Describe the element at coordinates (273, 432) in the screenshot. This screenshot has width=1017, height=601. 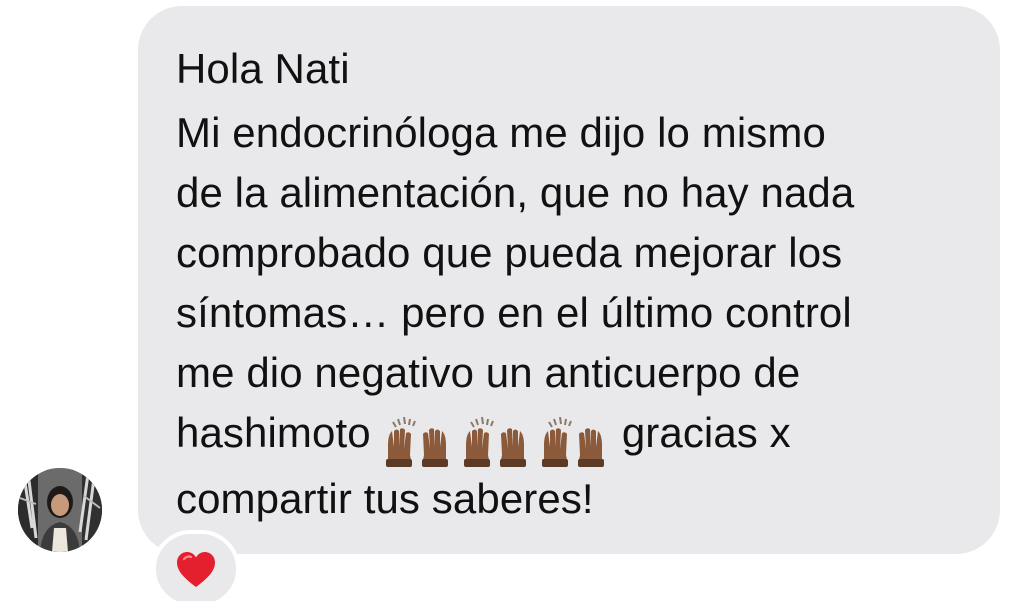
I see `message-text-hashimoto: hashimoto` at that location.